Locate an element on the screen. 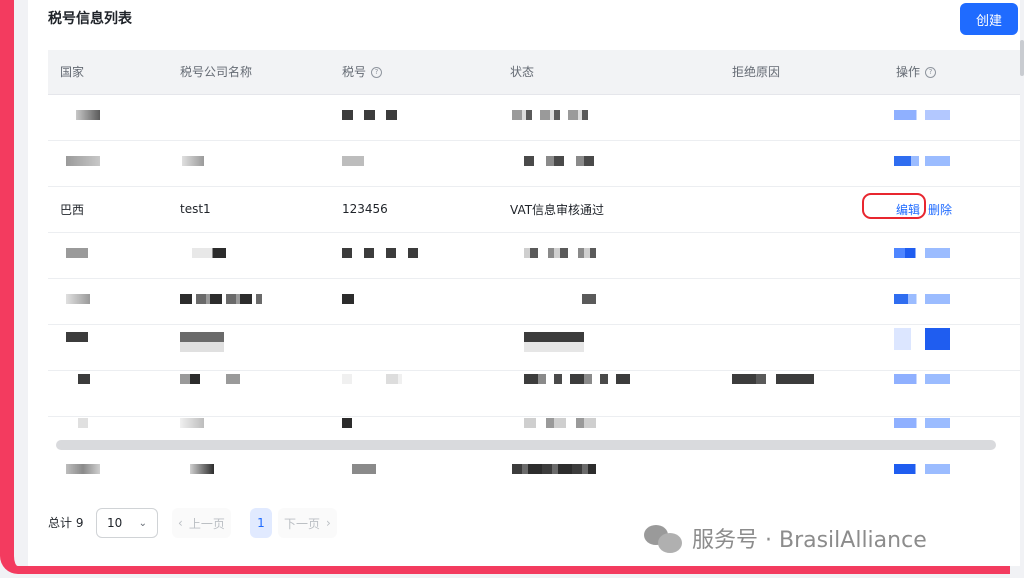  cell-country: 巴西 is located at coordinates (72, 209).